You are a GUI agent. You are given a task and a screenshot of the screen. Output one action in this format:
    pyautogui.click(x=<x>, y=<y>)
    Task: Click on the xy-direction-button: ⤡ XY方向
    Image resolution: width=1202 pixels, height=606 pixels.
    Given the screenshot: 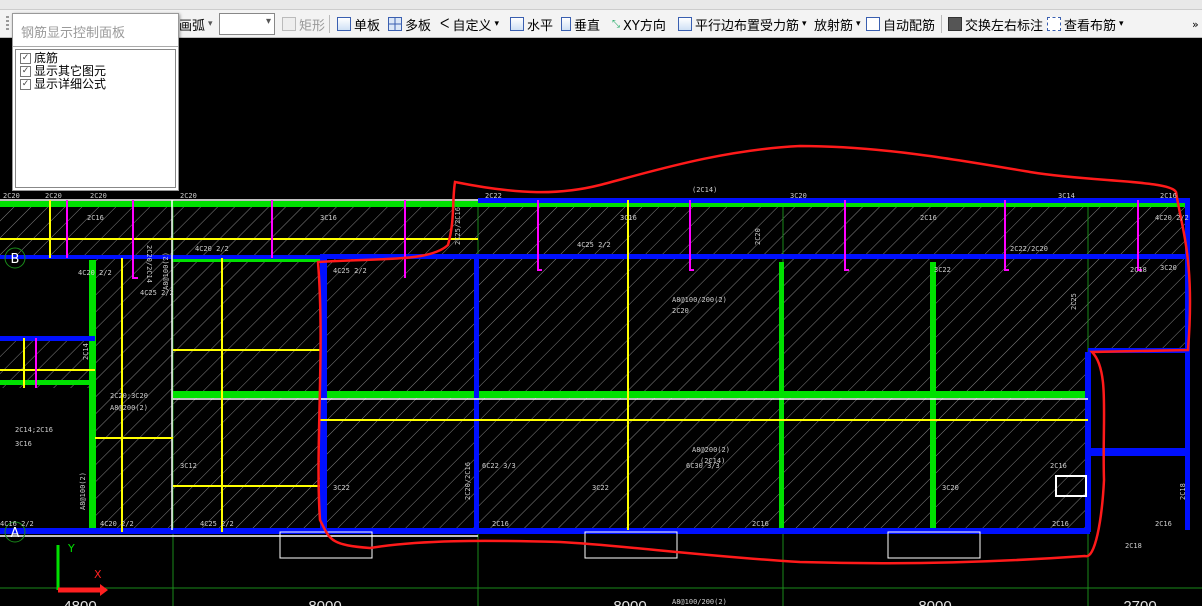 What is the action you would take?
    pyautogui.click(x=639, y=24)
    